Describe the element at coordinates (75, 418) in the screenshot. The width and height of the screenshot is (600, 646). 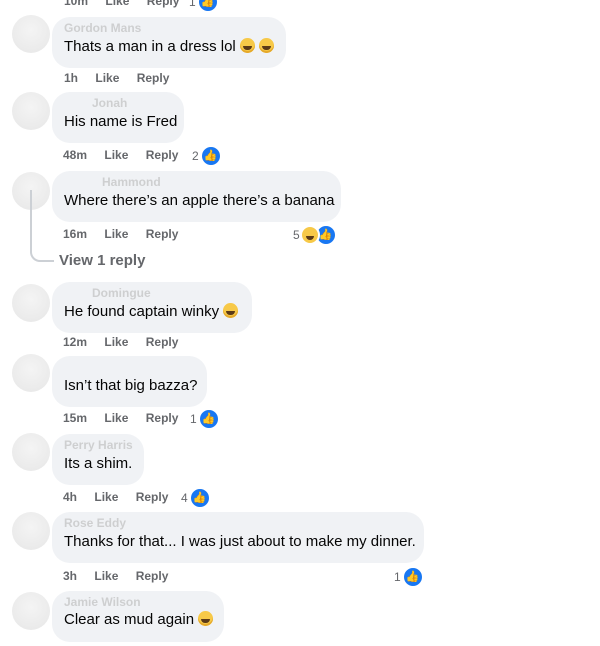
I see `comment-time: 15m` at that location.